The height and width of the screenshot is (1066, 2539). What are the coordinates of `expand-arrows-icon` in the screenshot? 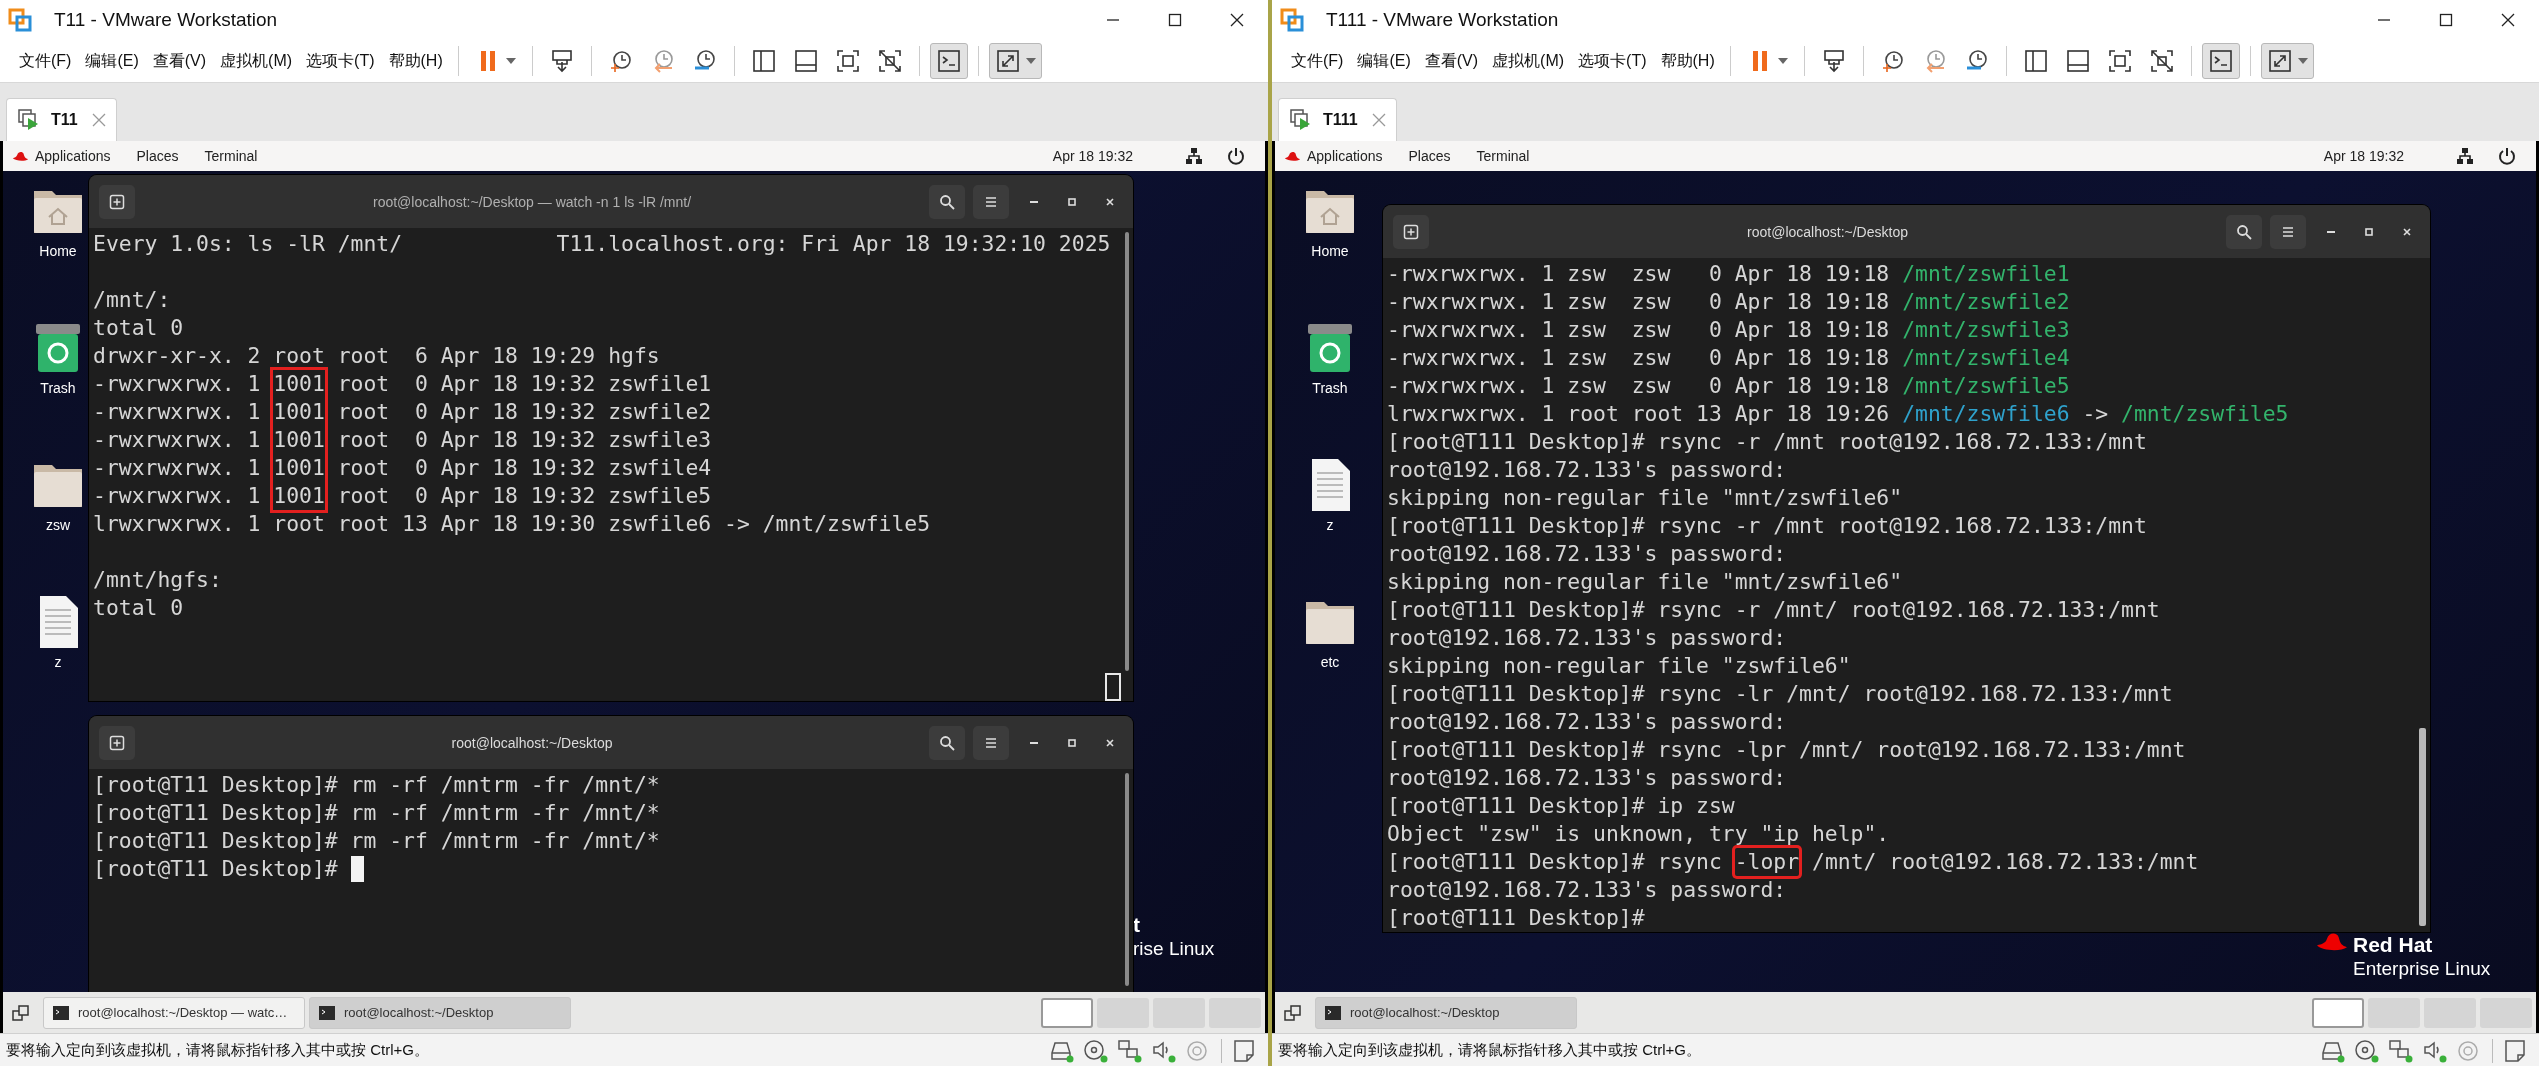 It's located at (1007, 61).